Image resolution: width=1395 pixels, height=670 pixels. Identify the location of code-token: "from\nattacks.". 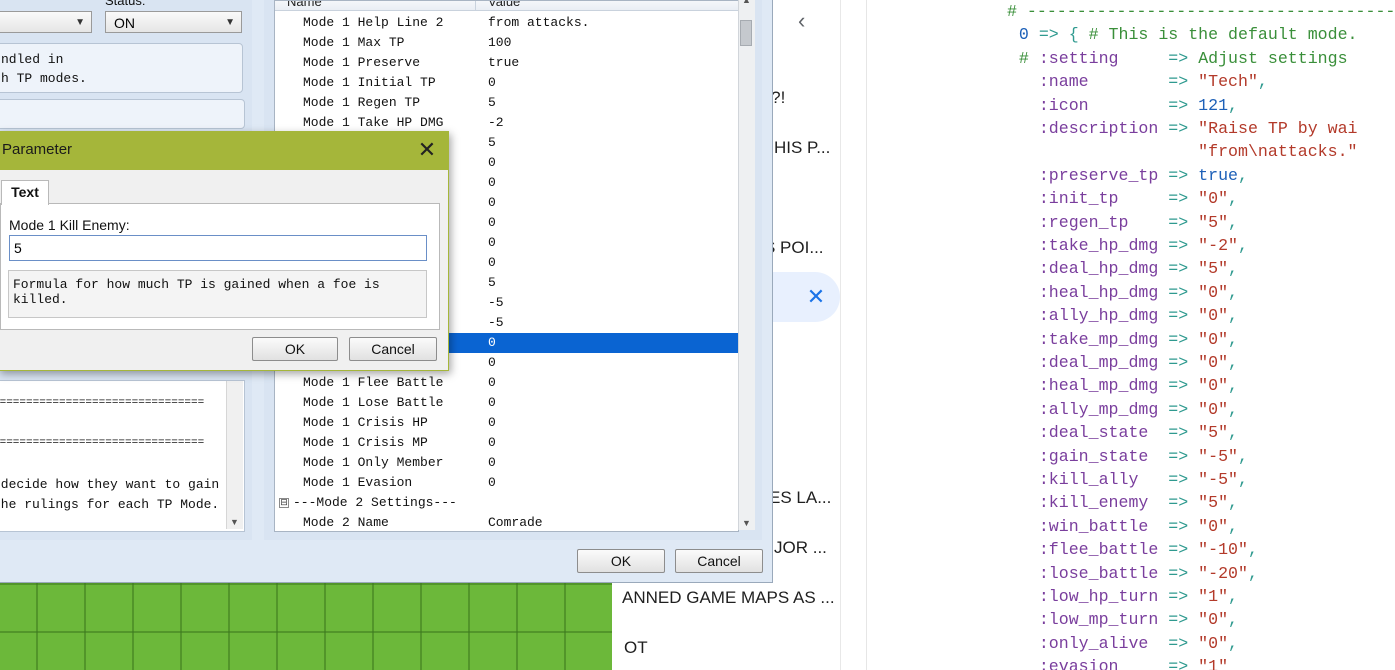
(1178, 152).